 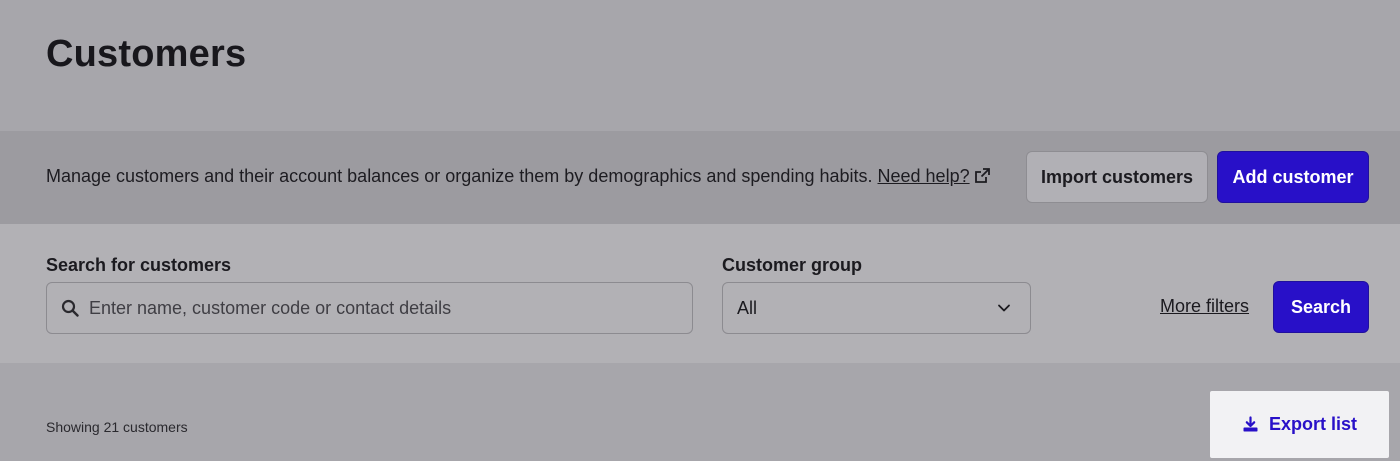 I want to click on export-list-label: Export list, so click(x=1312, y=424).